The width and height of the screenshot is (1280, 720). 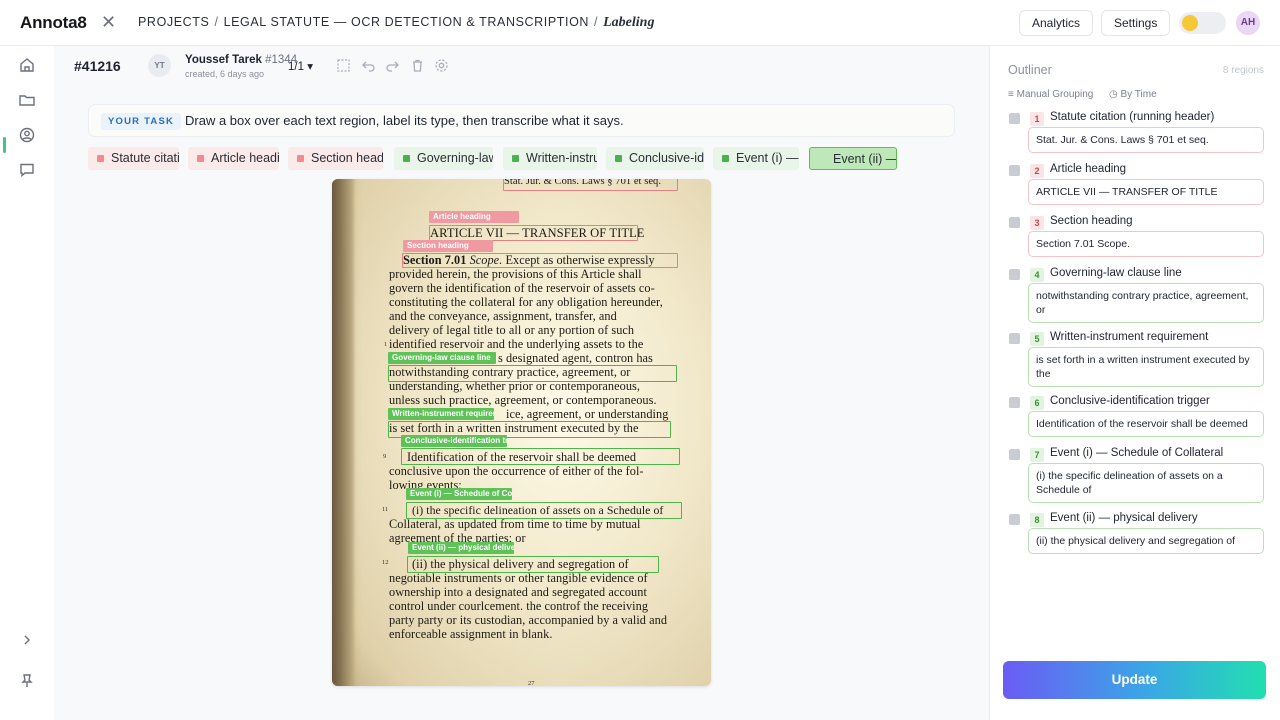 I want to click on region-label: Section heading, so click(x=1091, y=221).